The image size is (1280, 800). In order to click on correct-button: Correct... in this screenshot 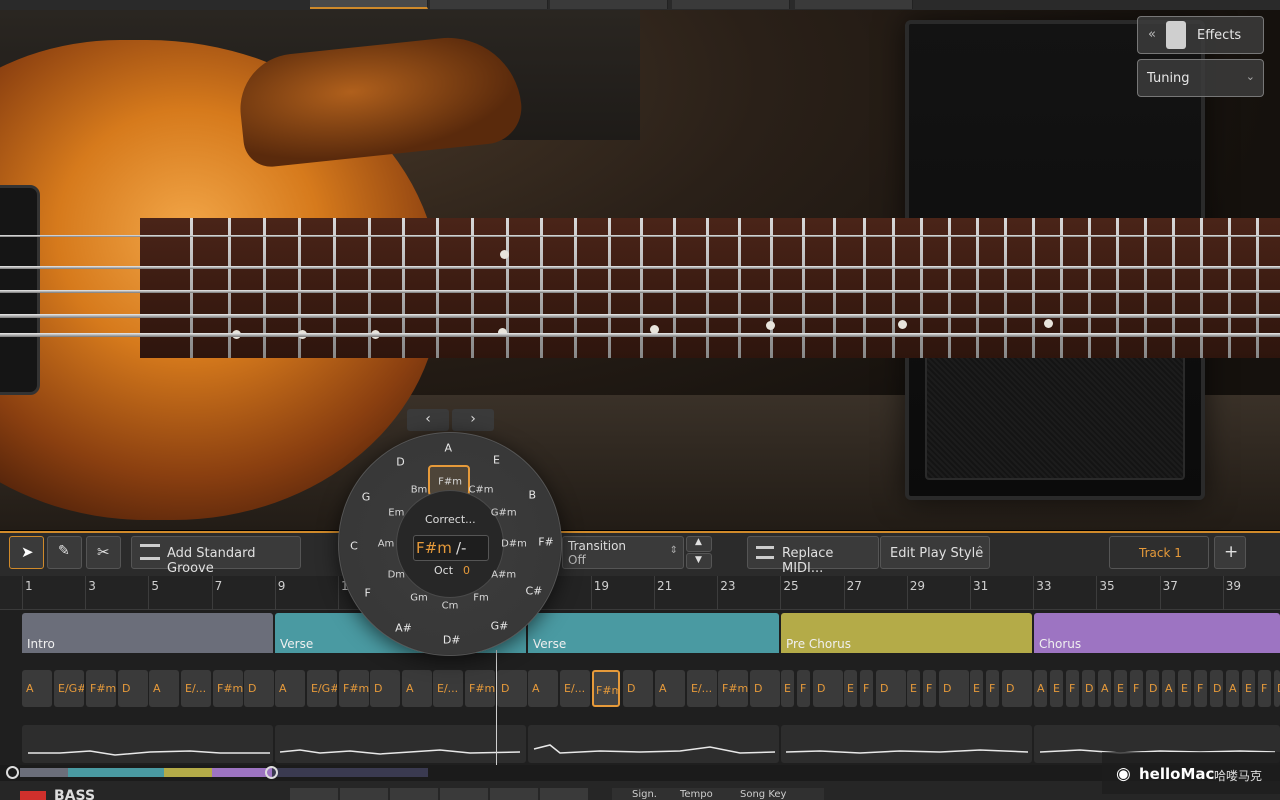, I will do `click(450, 519)`.